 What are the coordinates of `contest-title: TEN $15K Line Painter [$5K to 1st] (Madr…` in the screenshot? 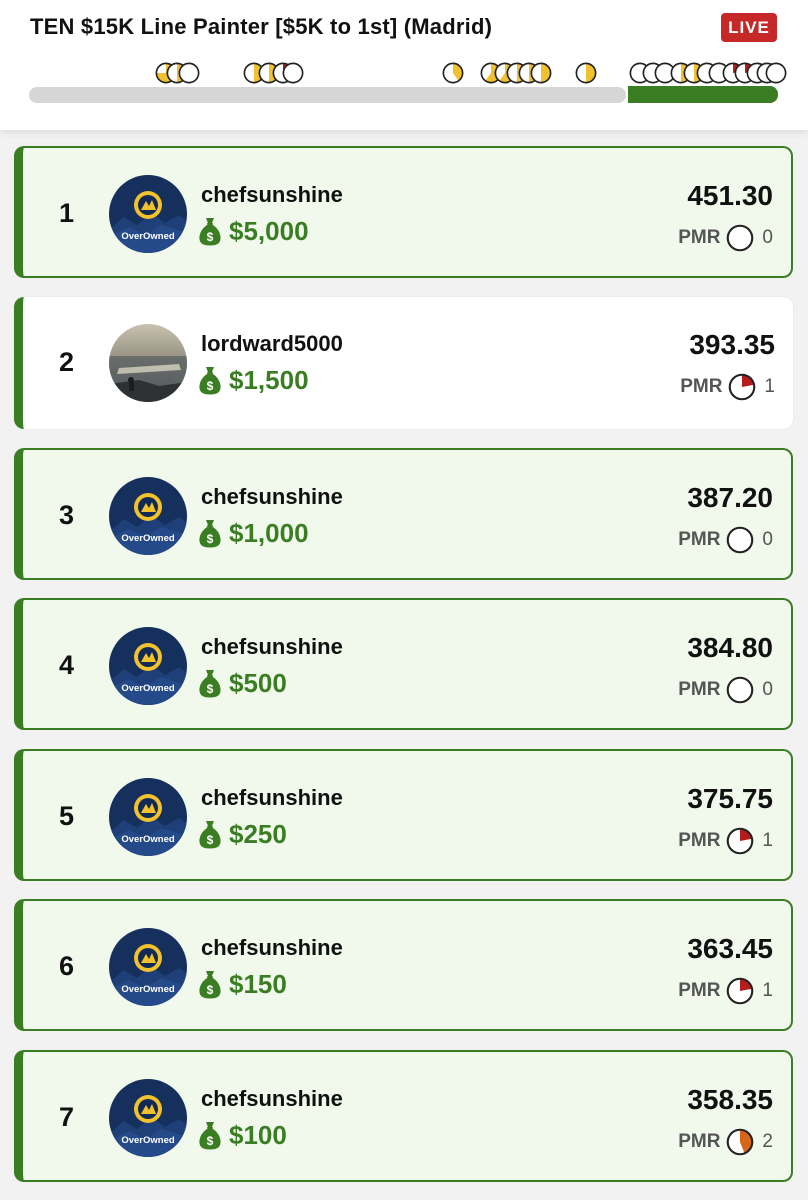 It's located at (261, 26).